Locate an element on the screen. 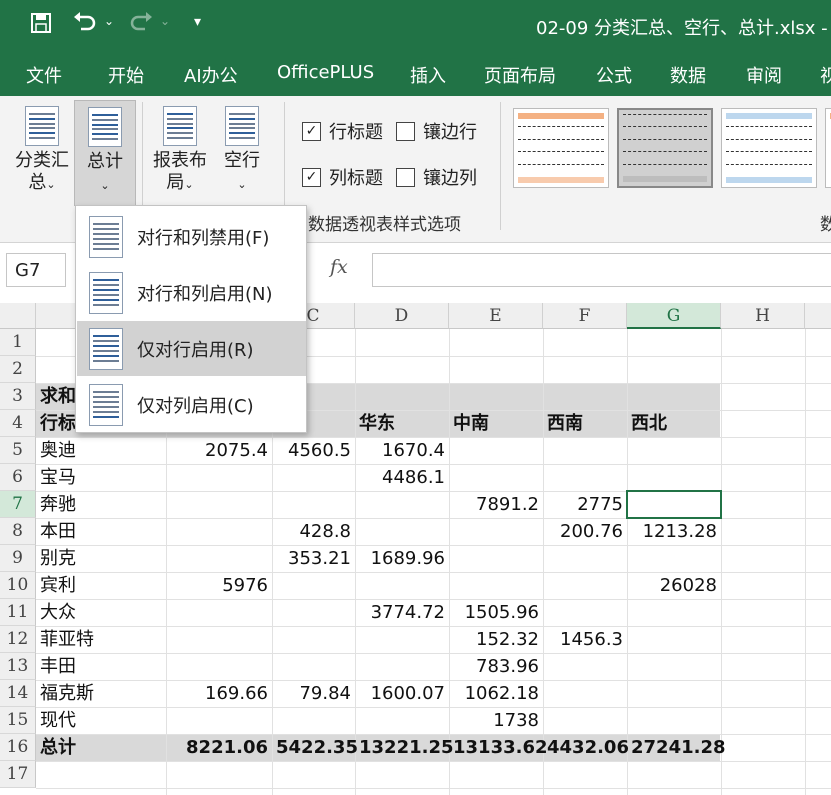 The image size is (831, 795). select-all-corner is located at coordinates (18, 316).